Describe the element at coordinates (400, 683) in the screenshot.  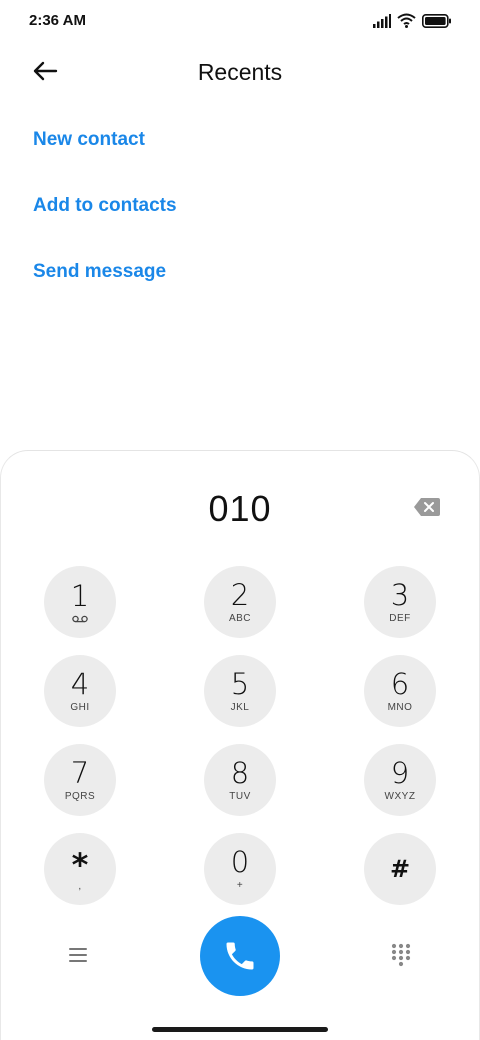
I see `key-digit: 6` at that location.